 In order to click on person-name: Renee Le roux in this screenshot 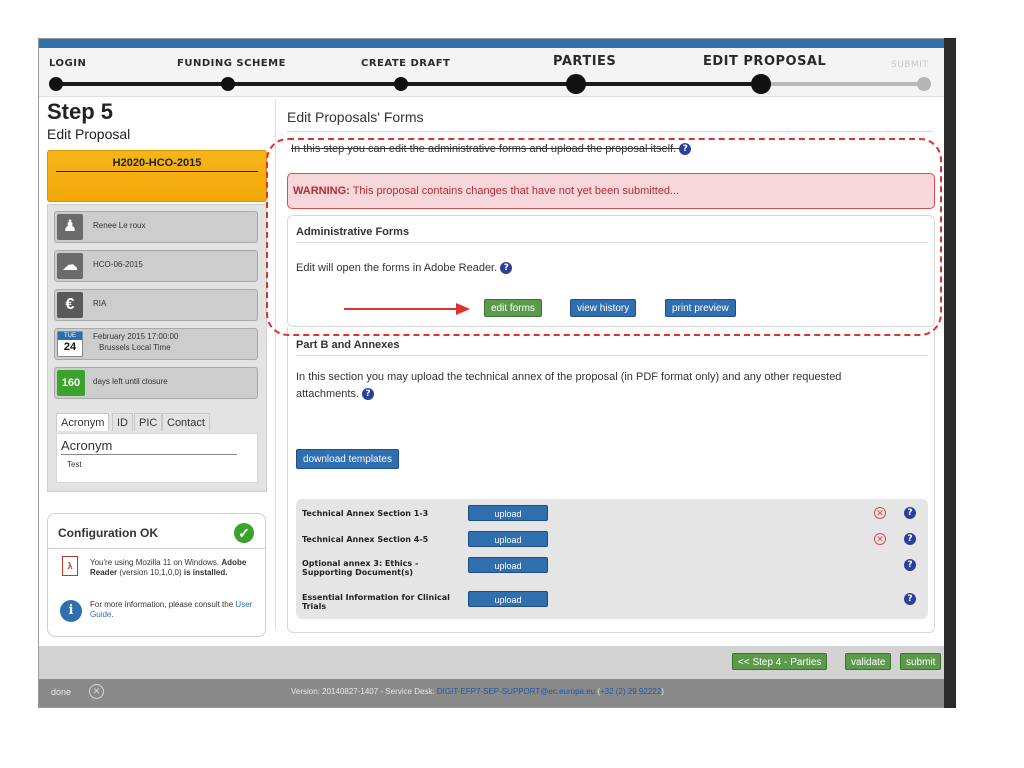, I will do `click(119, 225)`.